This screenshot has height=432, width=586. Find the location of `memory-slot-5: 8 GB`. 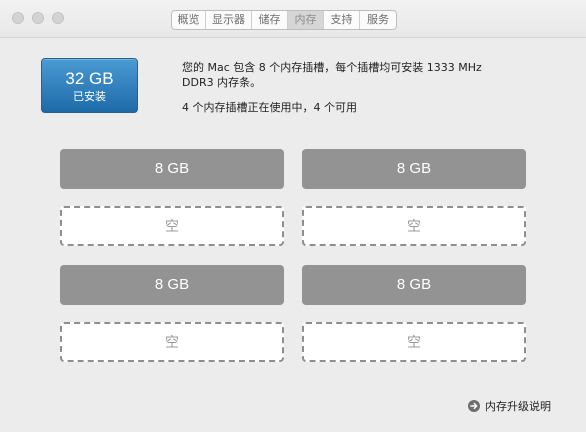

memory-slot-5: 8 GB is located at coordinates (172, 285).